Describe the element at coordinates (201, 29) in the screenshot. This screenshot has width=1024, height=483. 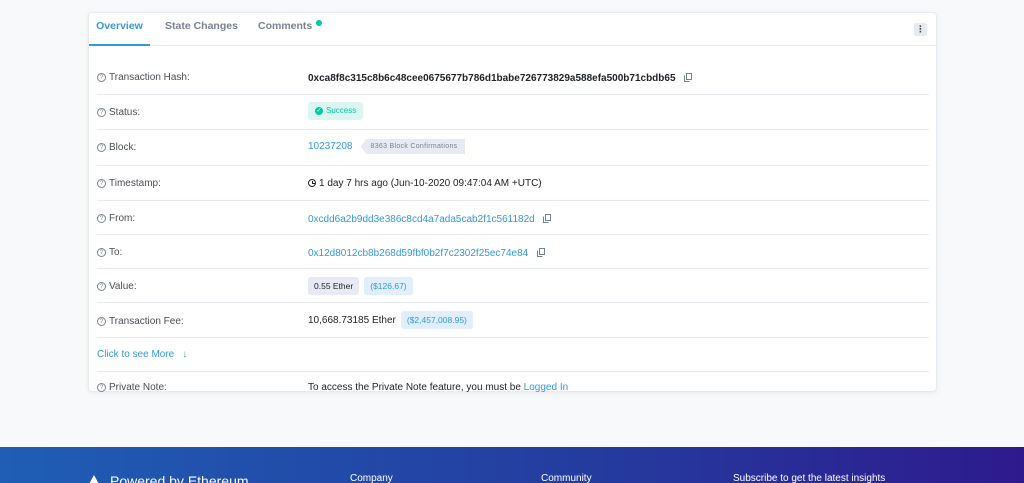
I see `tab-state-changes: State Changes` at that location.